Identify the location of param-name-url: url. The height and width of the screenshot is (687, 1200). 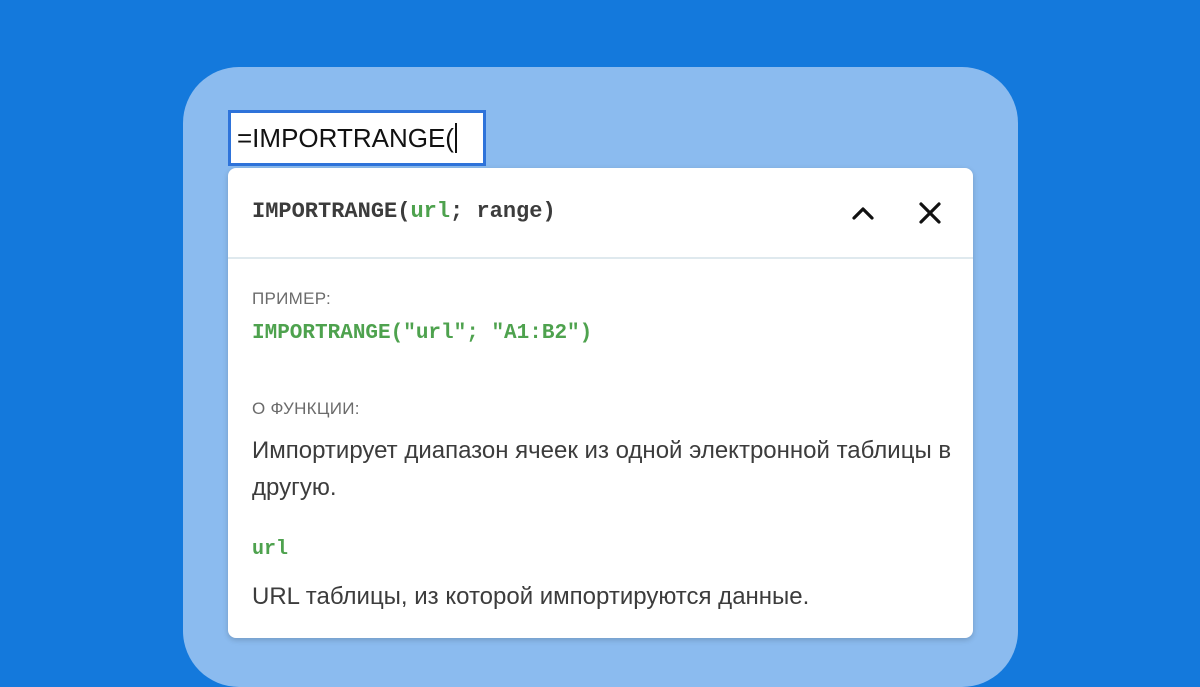
(270, 549).